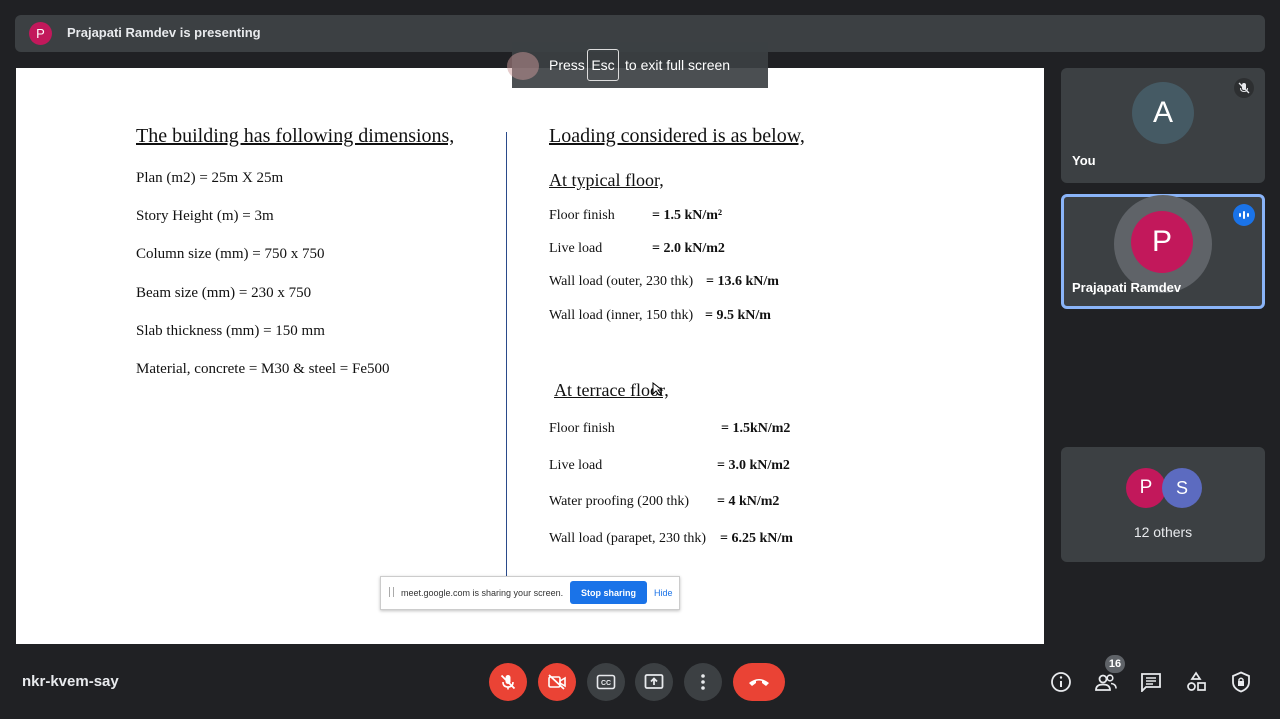 The height and width of the screenshot is (719, 1280). I want to click on load-value: = 2.0 kN/m2, so click(688, 248).